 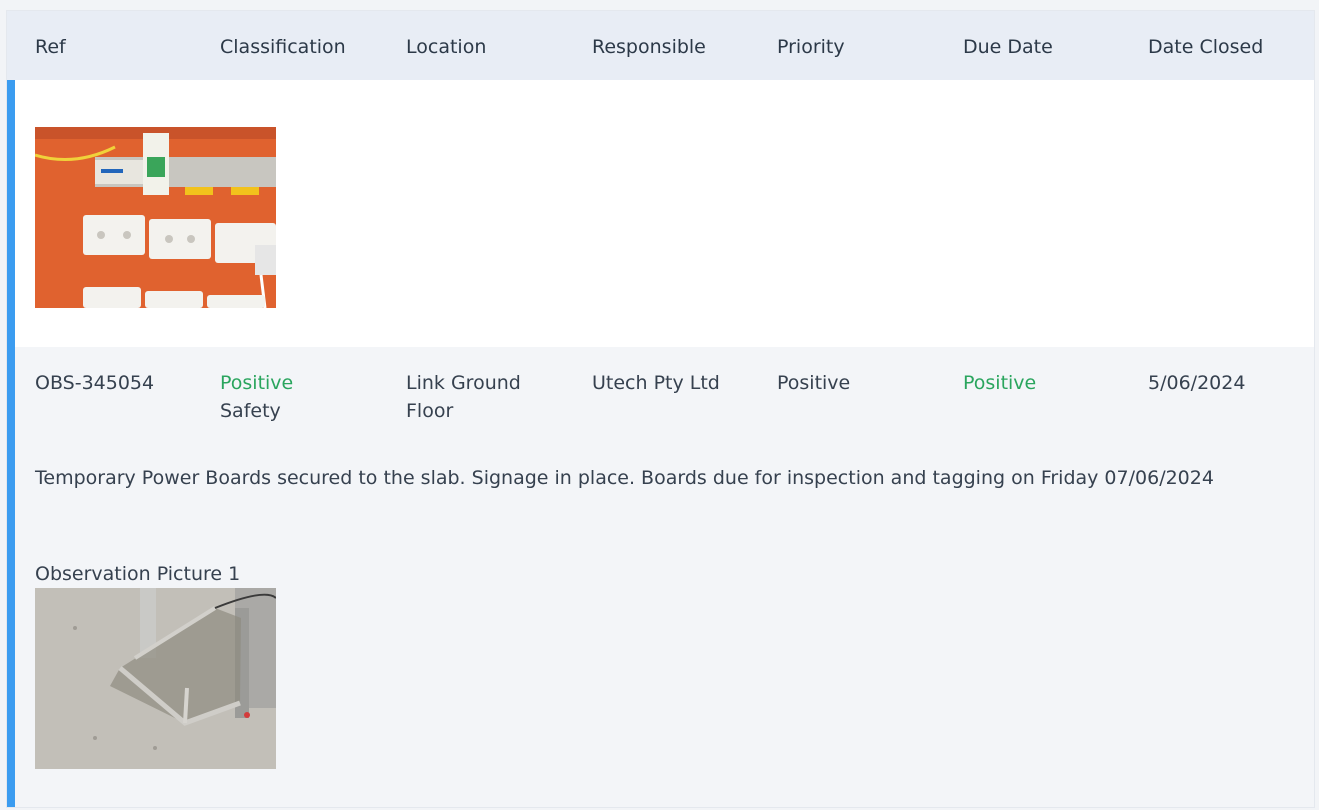 I want to click on slab-photo, so click(x=155, y=678).